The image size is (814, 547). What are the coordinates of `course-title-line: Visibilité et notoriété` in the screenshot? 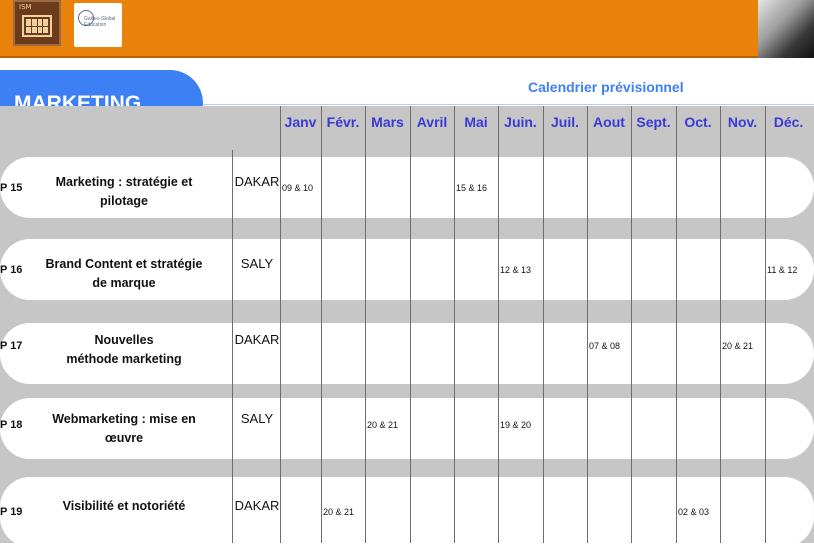 It's located at (124, 506).